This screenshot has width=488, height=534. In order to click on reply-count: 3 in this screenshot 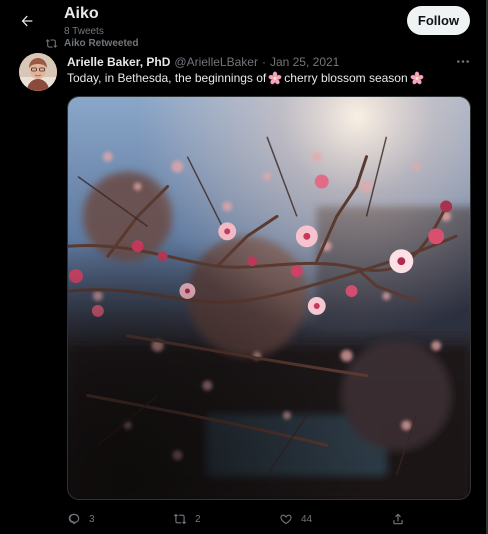, I will do `click(92, 519)`.